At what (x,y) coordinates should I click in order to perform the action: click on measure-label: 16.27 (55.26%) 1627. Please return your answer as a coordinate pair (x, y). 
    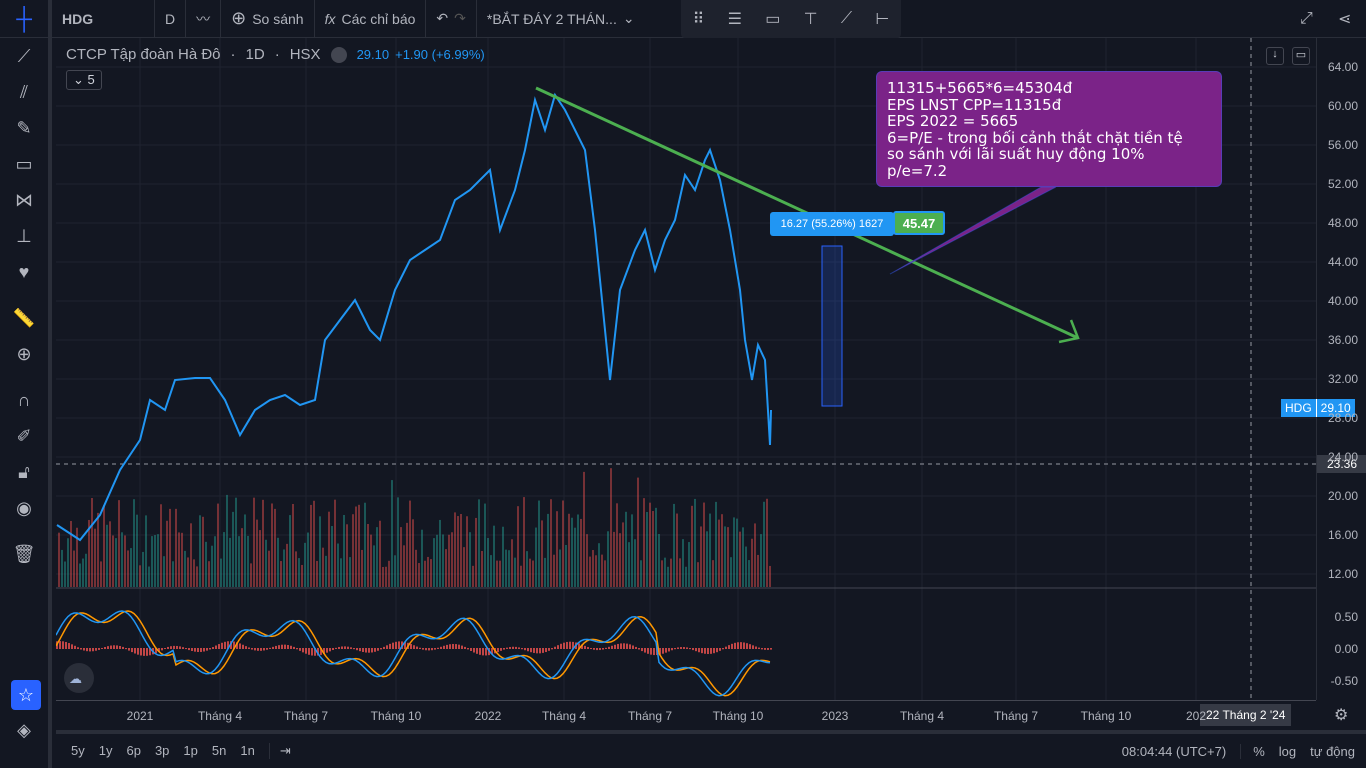
    Looking at the image, I should click on (832, 224).